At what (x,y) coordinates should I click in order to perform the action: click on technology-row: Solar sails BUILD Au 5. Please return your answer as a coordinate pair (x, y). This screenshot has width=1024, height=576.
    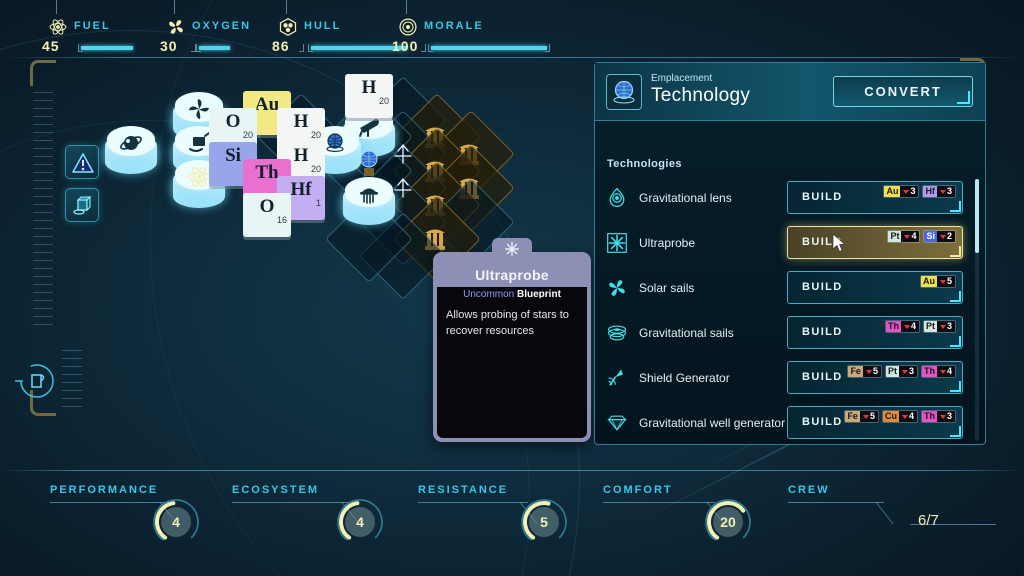
    Looking at the image, I should click on (790, 287).